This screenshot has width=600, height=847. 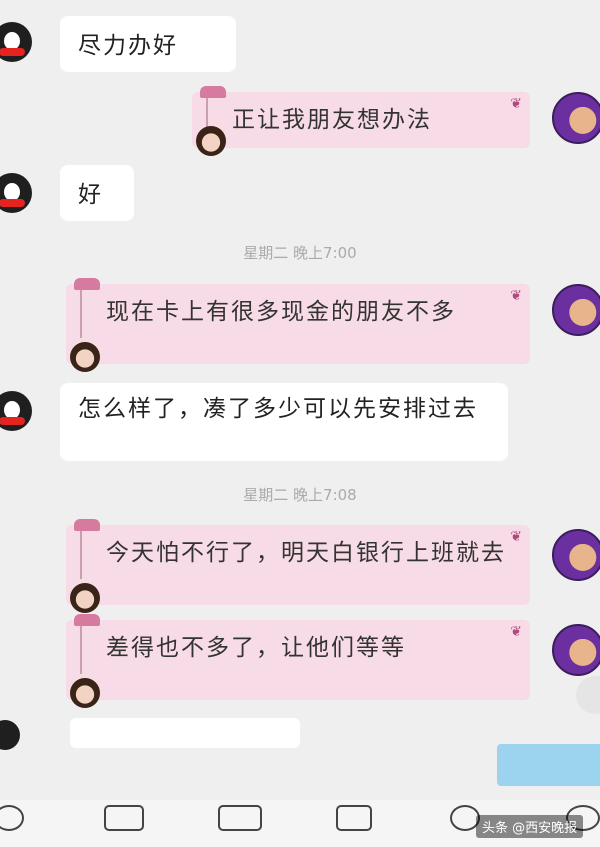 What do you see at coordinates (240, 818) in the screenshot?
I see `camera-icon` at bounding box center [240, 818].